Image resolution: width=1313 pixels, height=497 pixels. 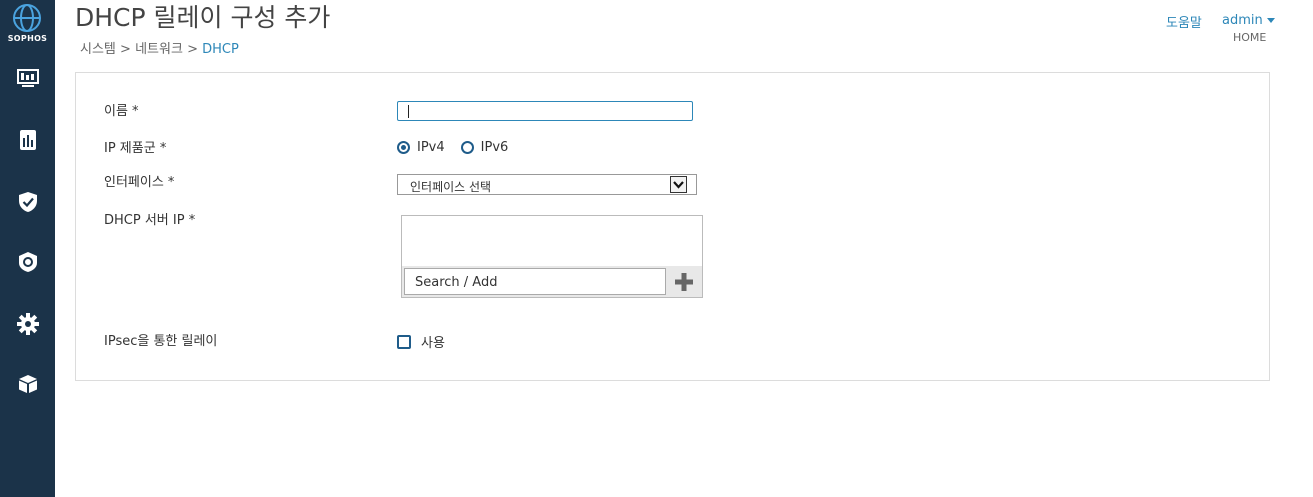 I want to click on nav-configure, so click(x=27, y=262).